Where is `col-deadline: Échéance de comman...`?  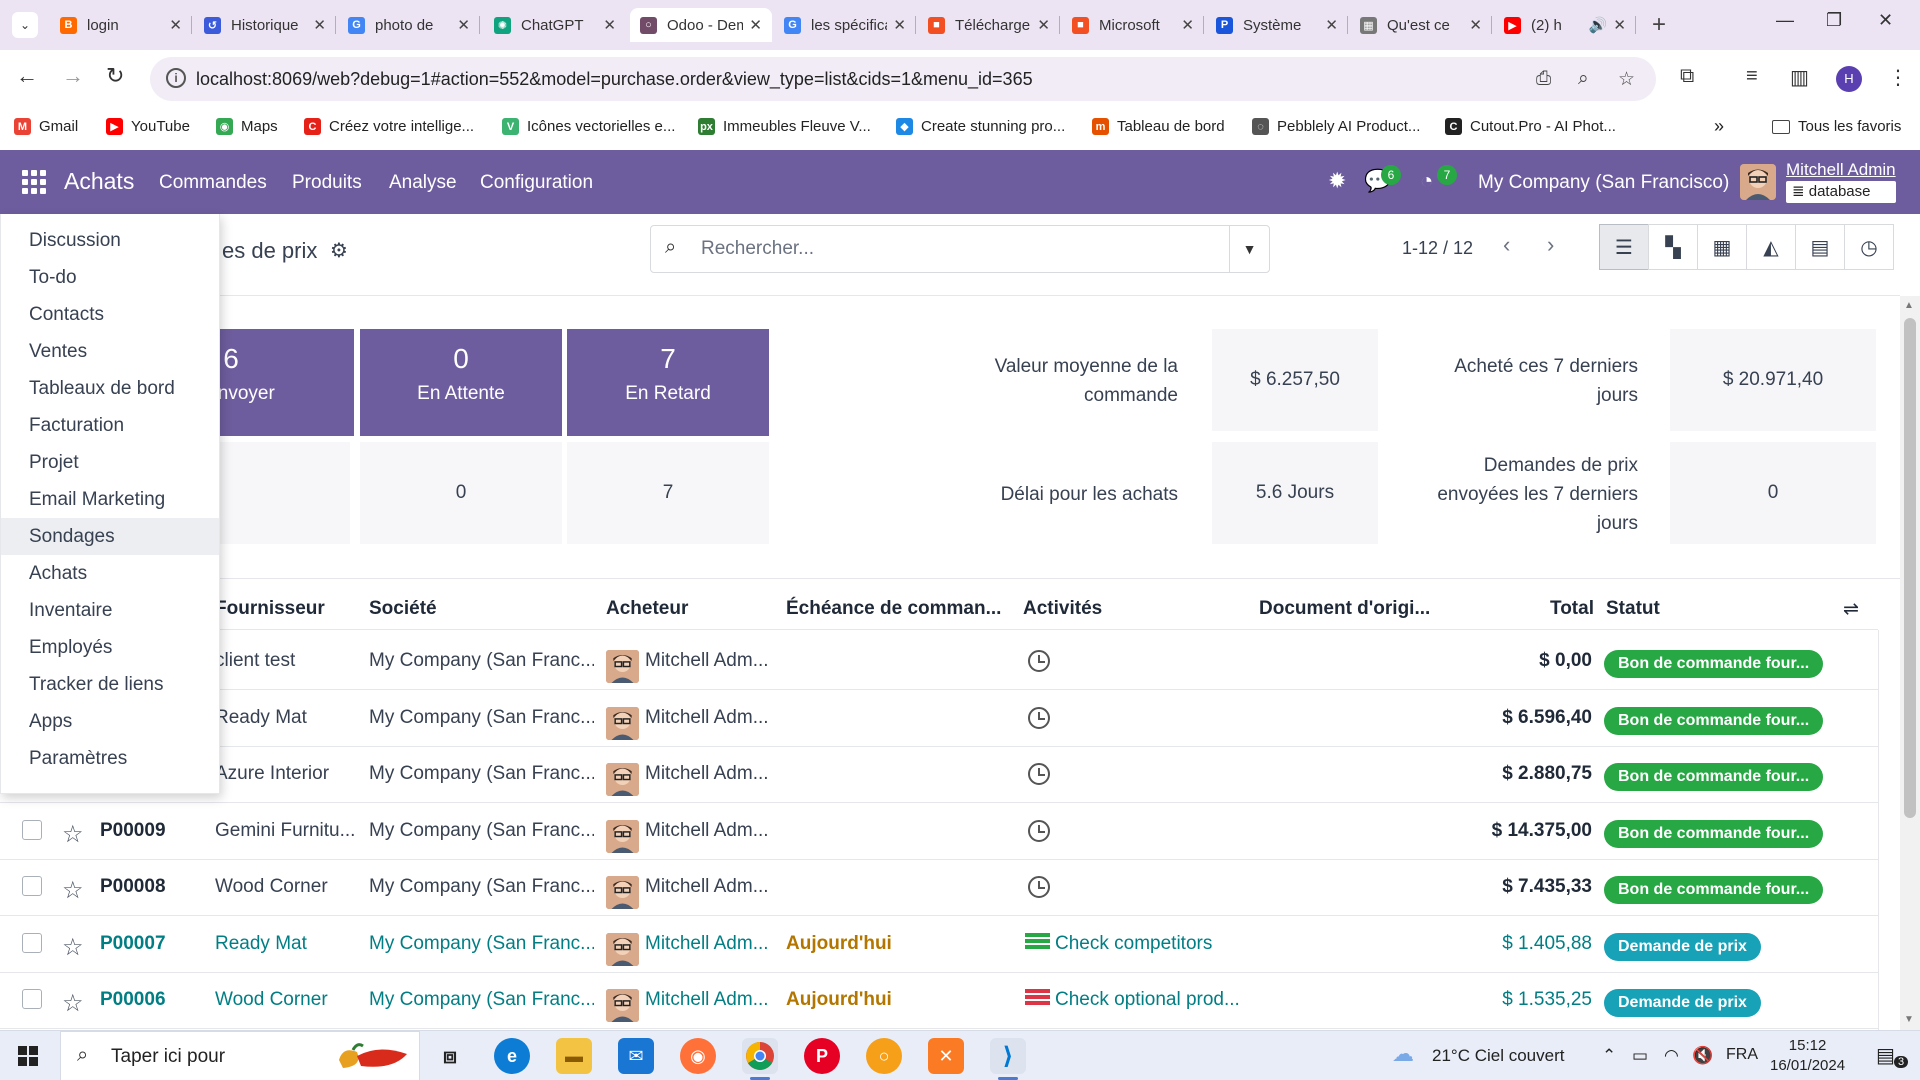
col-deadline: Échéance de comman... is located at coordinates (893, 609).